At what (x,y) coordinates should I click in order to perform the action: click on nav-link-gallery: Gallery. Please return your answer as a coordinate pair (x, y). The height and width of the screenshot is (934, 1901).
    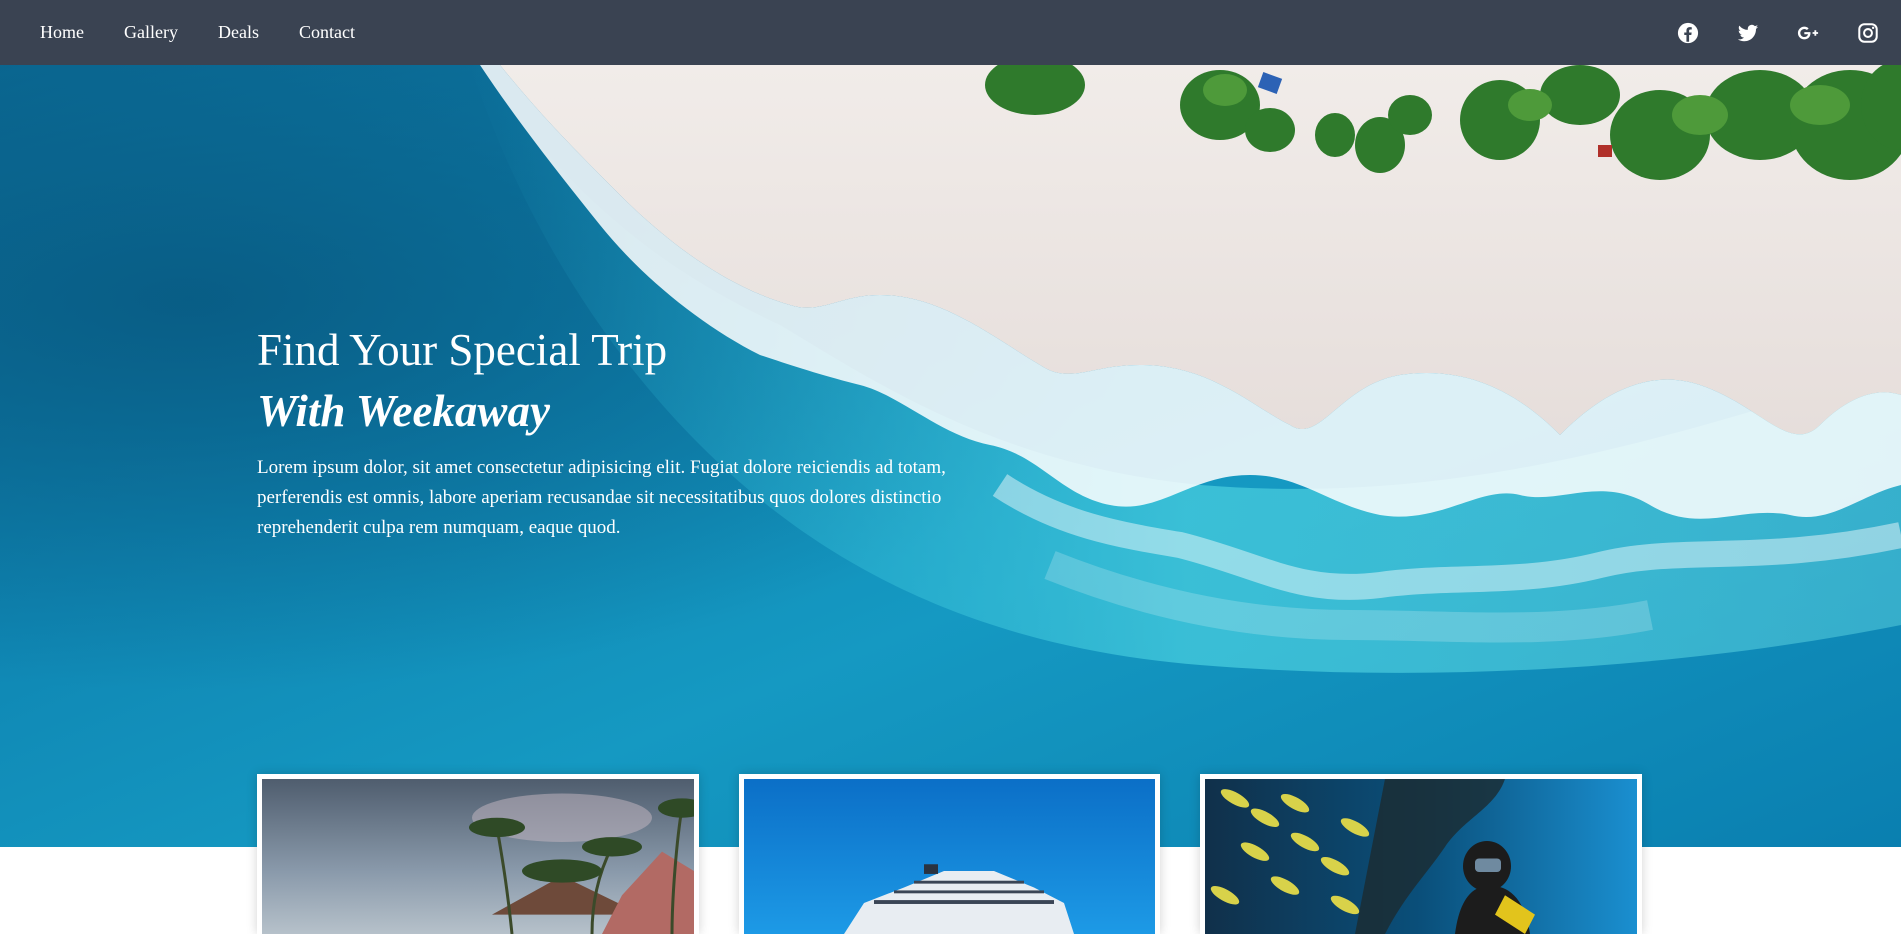
    Looking at the image, I should click on (151, 32).